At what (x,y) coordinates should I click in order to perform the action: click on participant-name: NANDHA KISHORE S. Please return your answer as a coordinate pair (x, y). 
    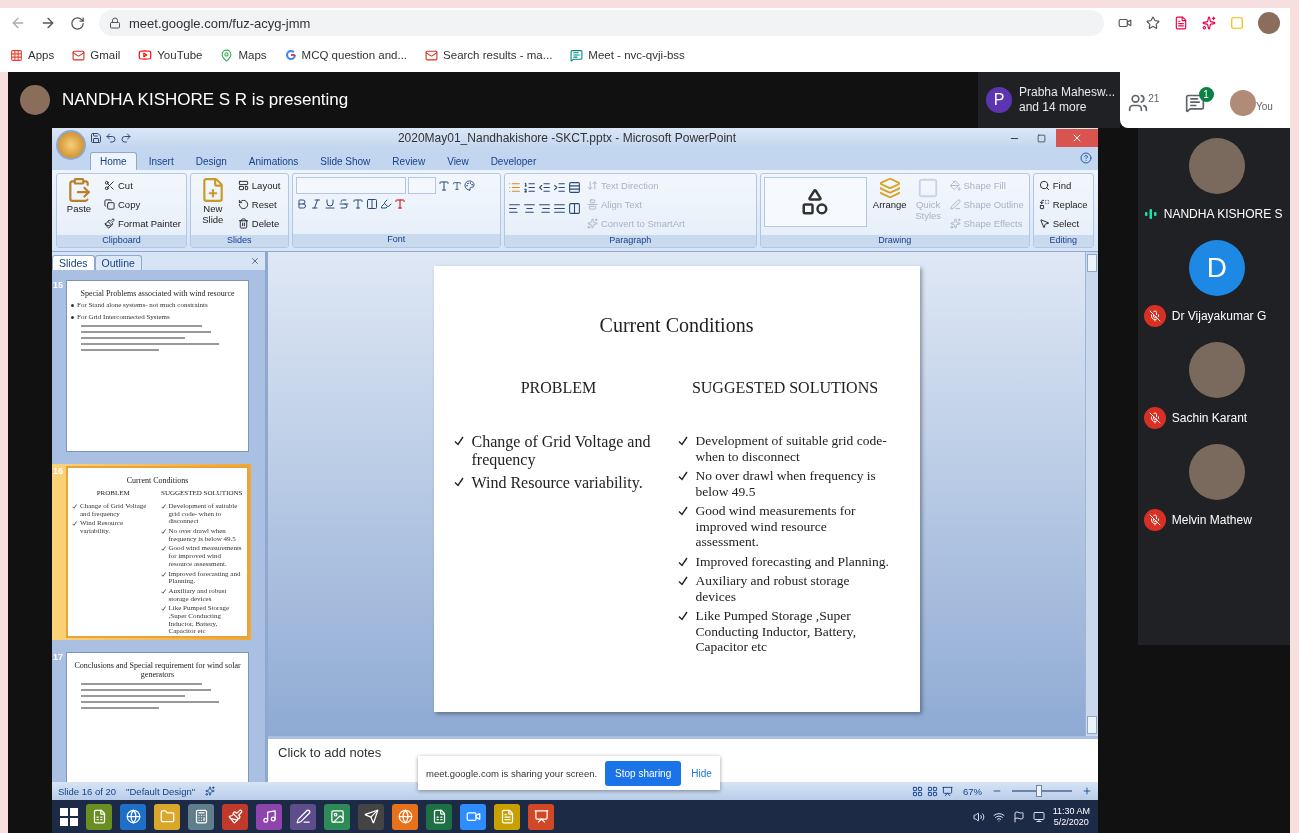
    Looking at the image, I should click on (1223, 214).